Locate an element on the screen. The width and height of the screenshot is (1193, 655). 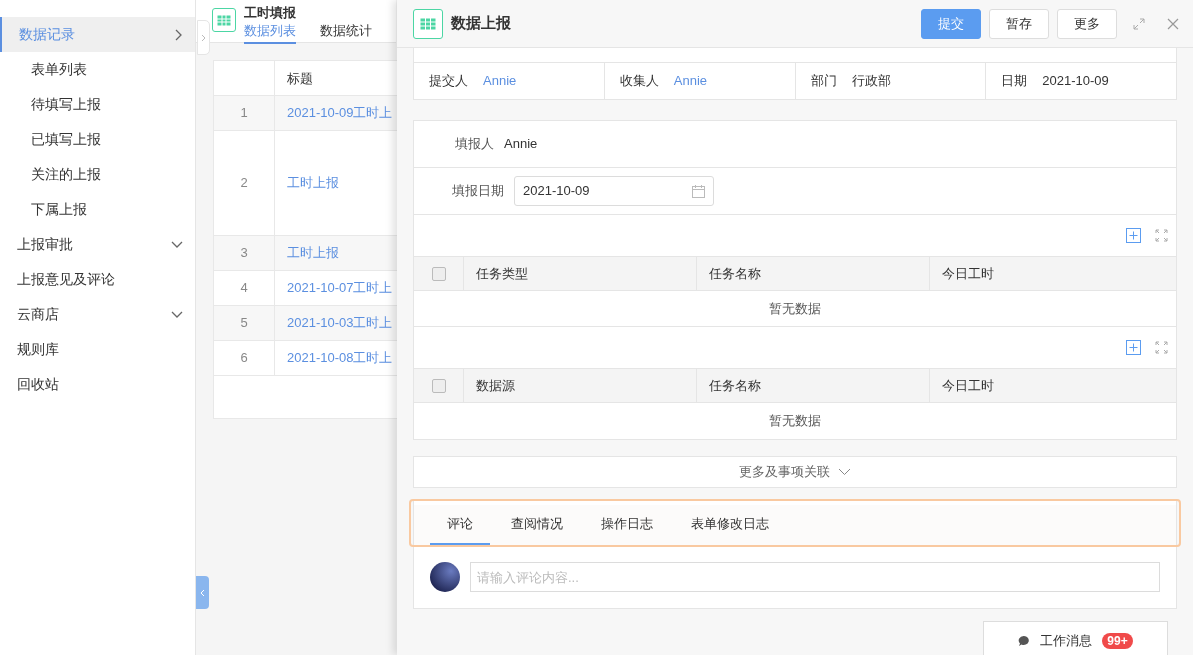
row-number: 1 is located at coordinates (244, 113).